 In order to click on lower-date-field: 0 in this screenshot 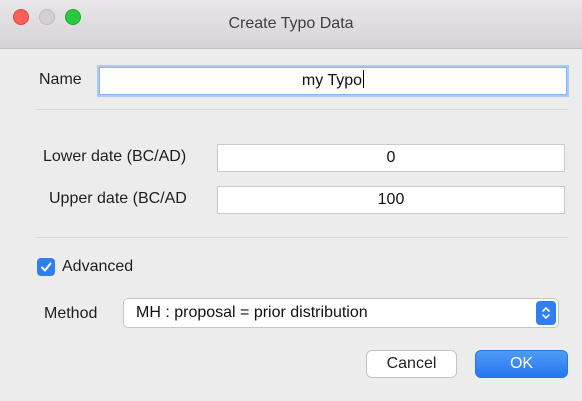, I will do `click(391, 158)`.